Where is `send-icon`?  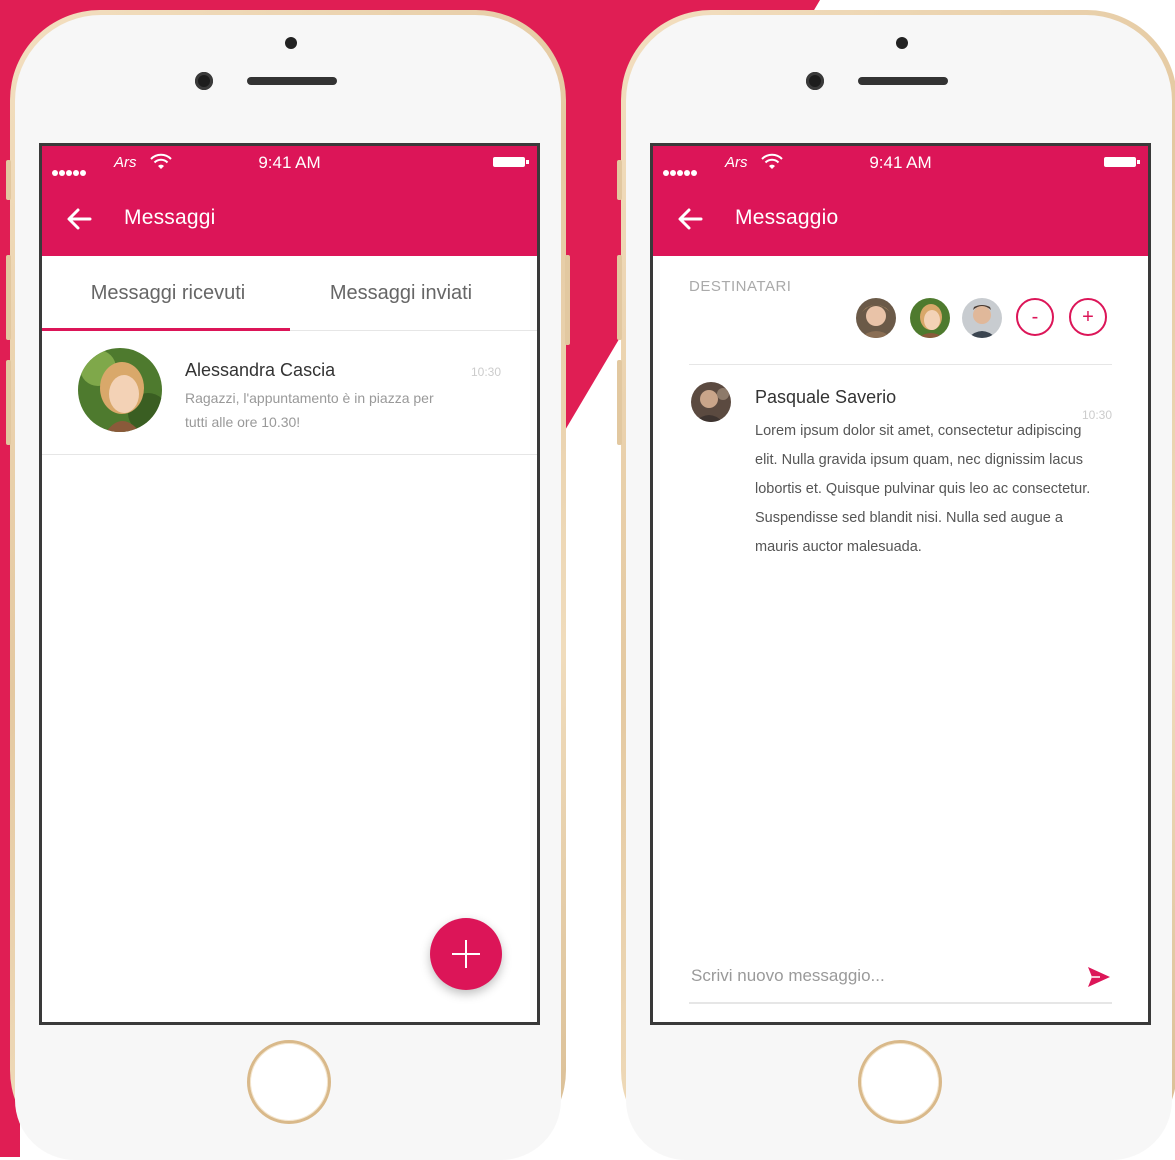 send-icon is located at coordinates (1099, 977).